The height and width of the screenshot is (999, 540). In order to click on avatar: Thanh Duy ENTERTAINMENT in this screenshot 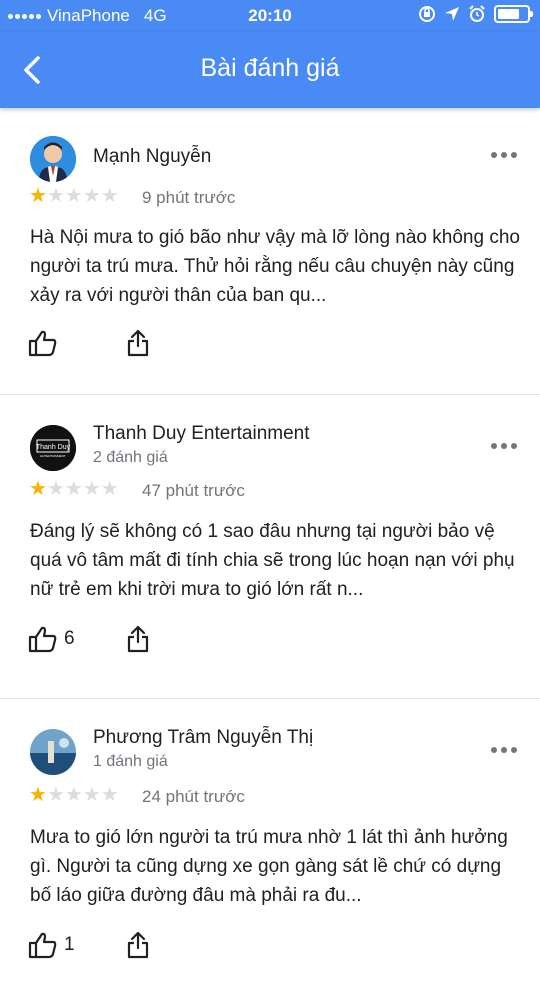, I will do `click(53, 448)`.